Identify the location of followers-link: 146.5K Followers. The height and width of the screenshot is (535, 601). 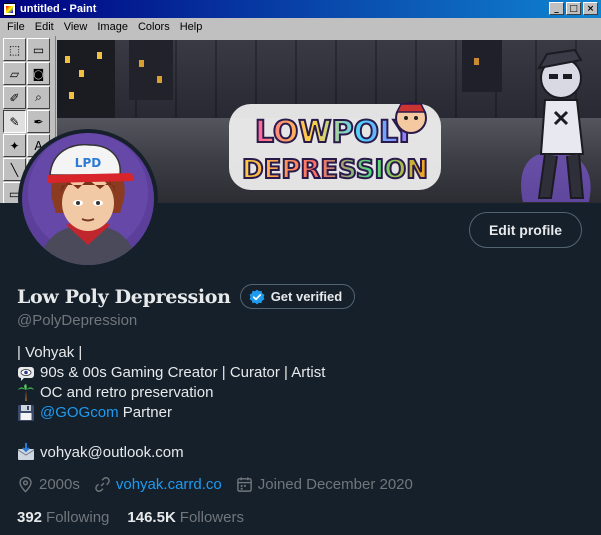
(185, 517).